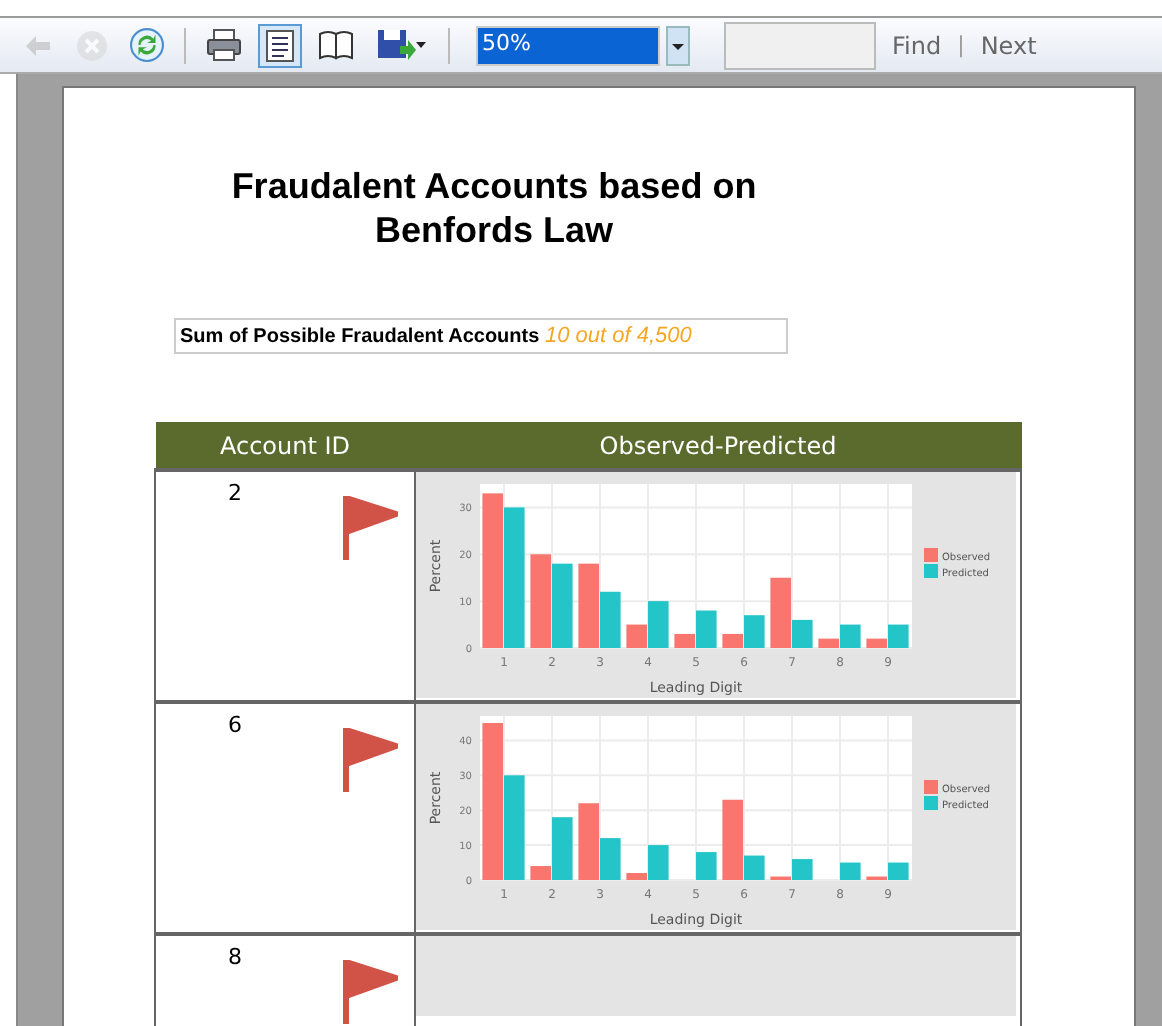 Image resolution: width=1162 pixels, height=1026 pixels. I want to click on column-header: Account ID, so click(285, 446).